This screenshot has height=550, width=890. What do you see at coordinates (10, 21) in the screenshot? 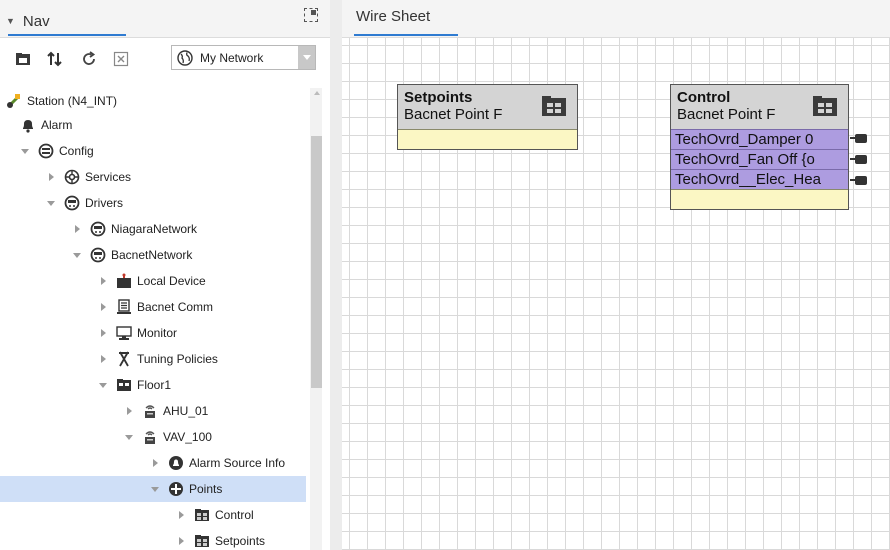
I see `chevron-down-icon: ▼` at bounding box center [10, 21].